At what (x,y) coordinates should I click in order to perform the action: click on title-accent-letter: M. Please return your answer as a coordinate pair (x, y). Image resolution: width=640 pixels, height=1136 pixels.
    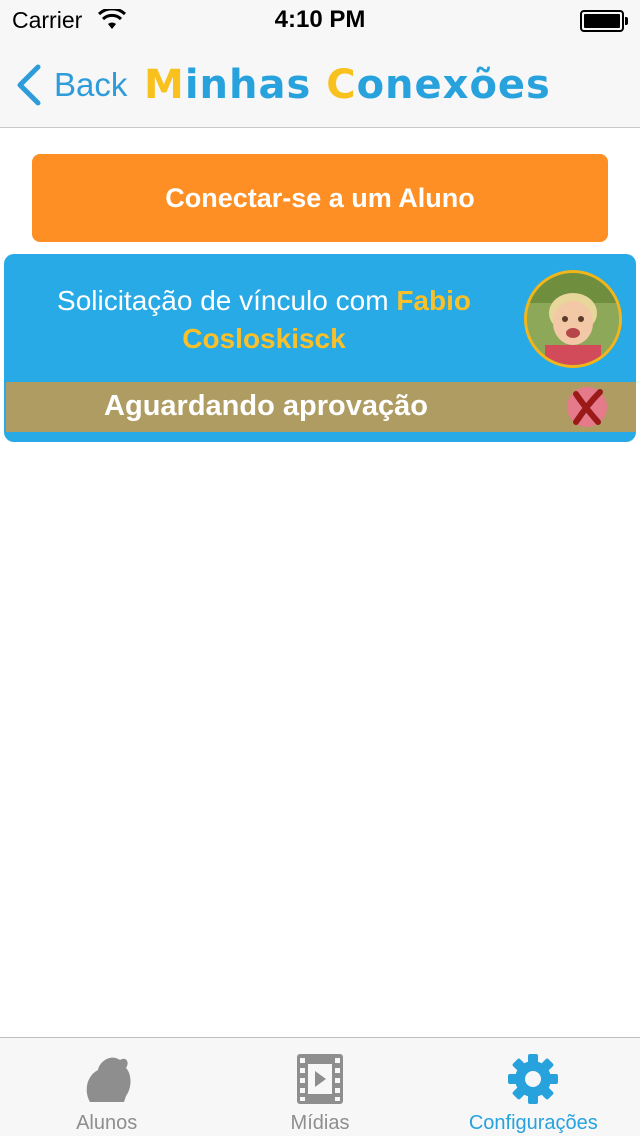
    Looking at the image, I should click on (164, 85).